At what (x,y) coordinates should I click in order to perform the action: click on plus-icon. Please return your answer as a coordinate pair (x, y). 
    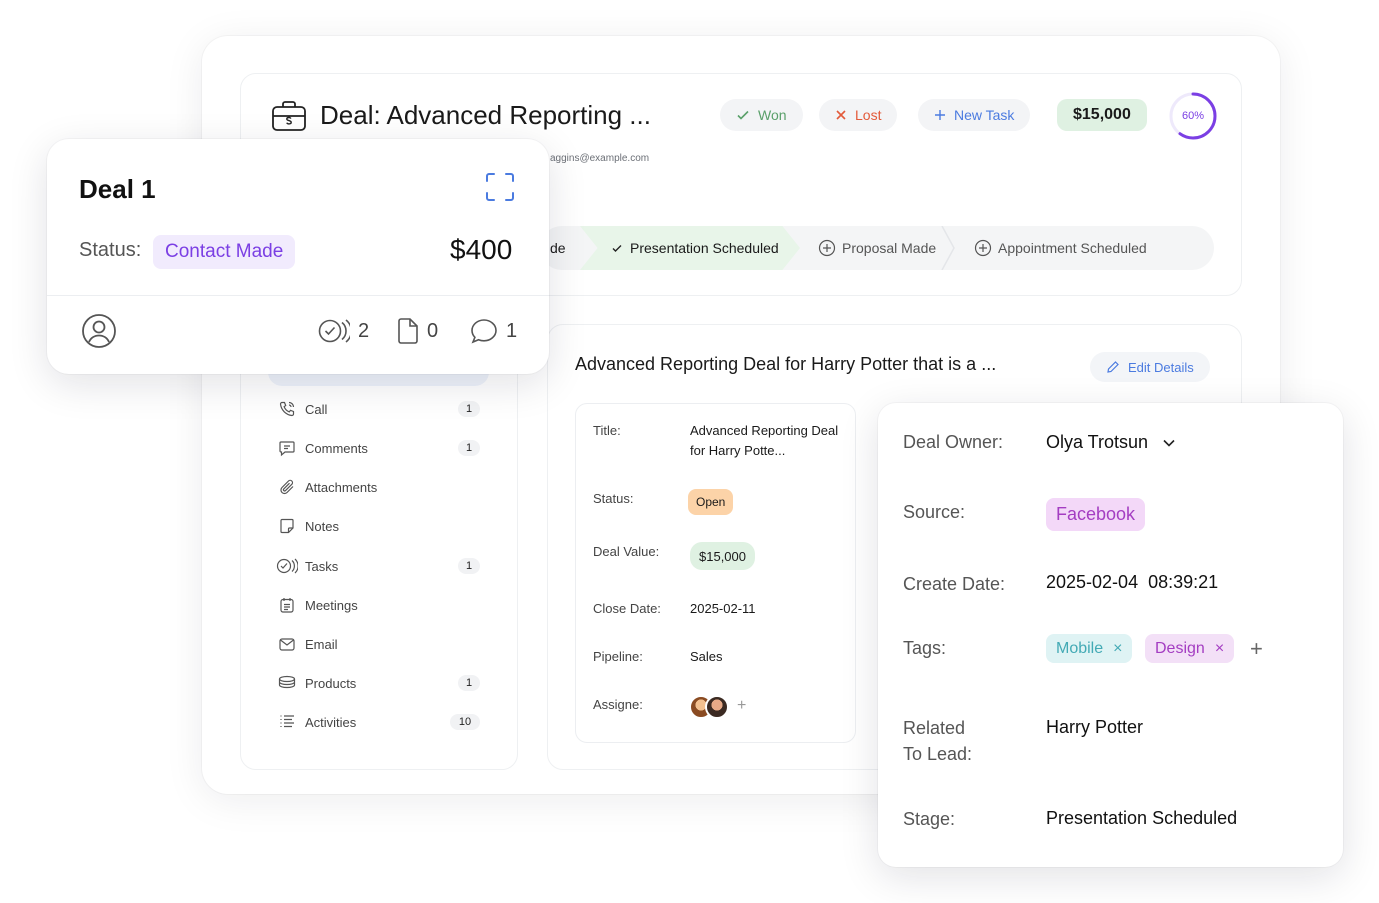
    Looking at the image, I should click on (940, 115).